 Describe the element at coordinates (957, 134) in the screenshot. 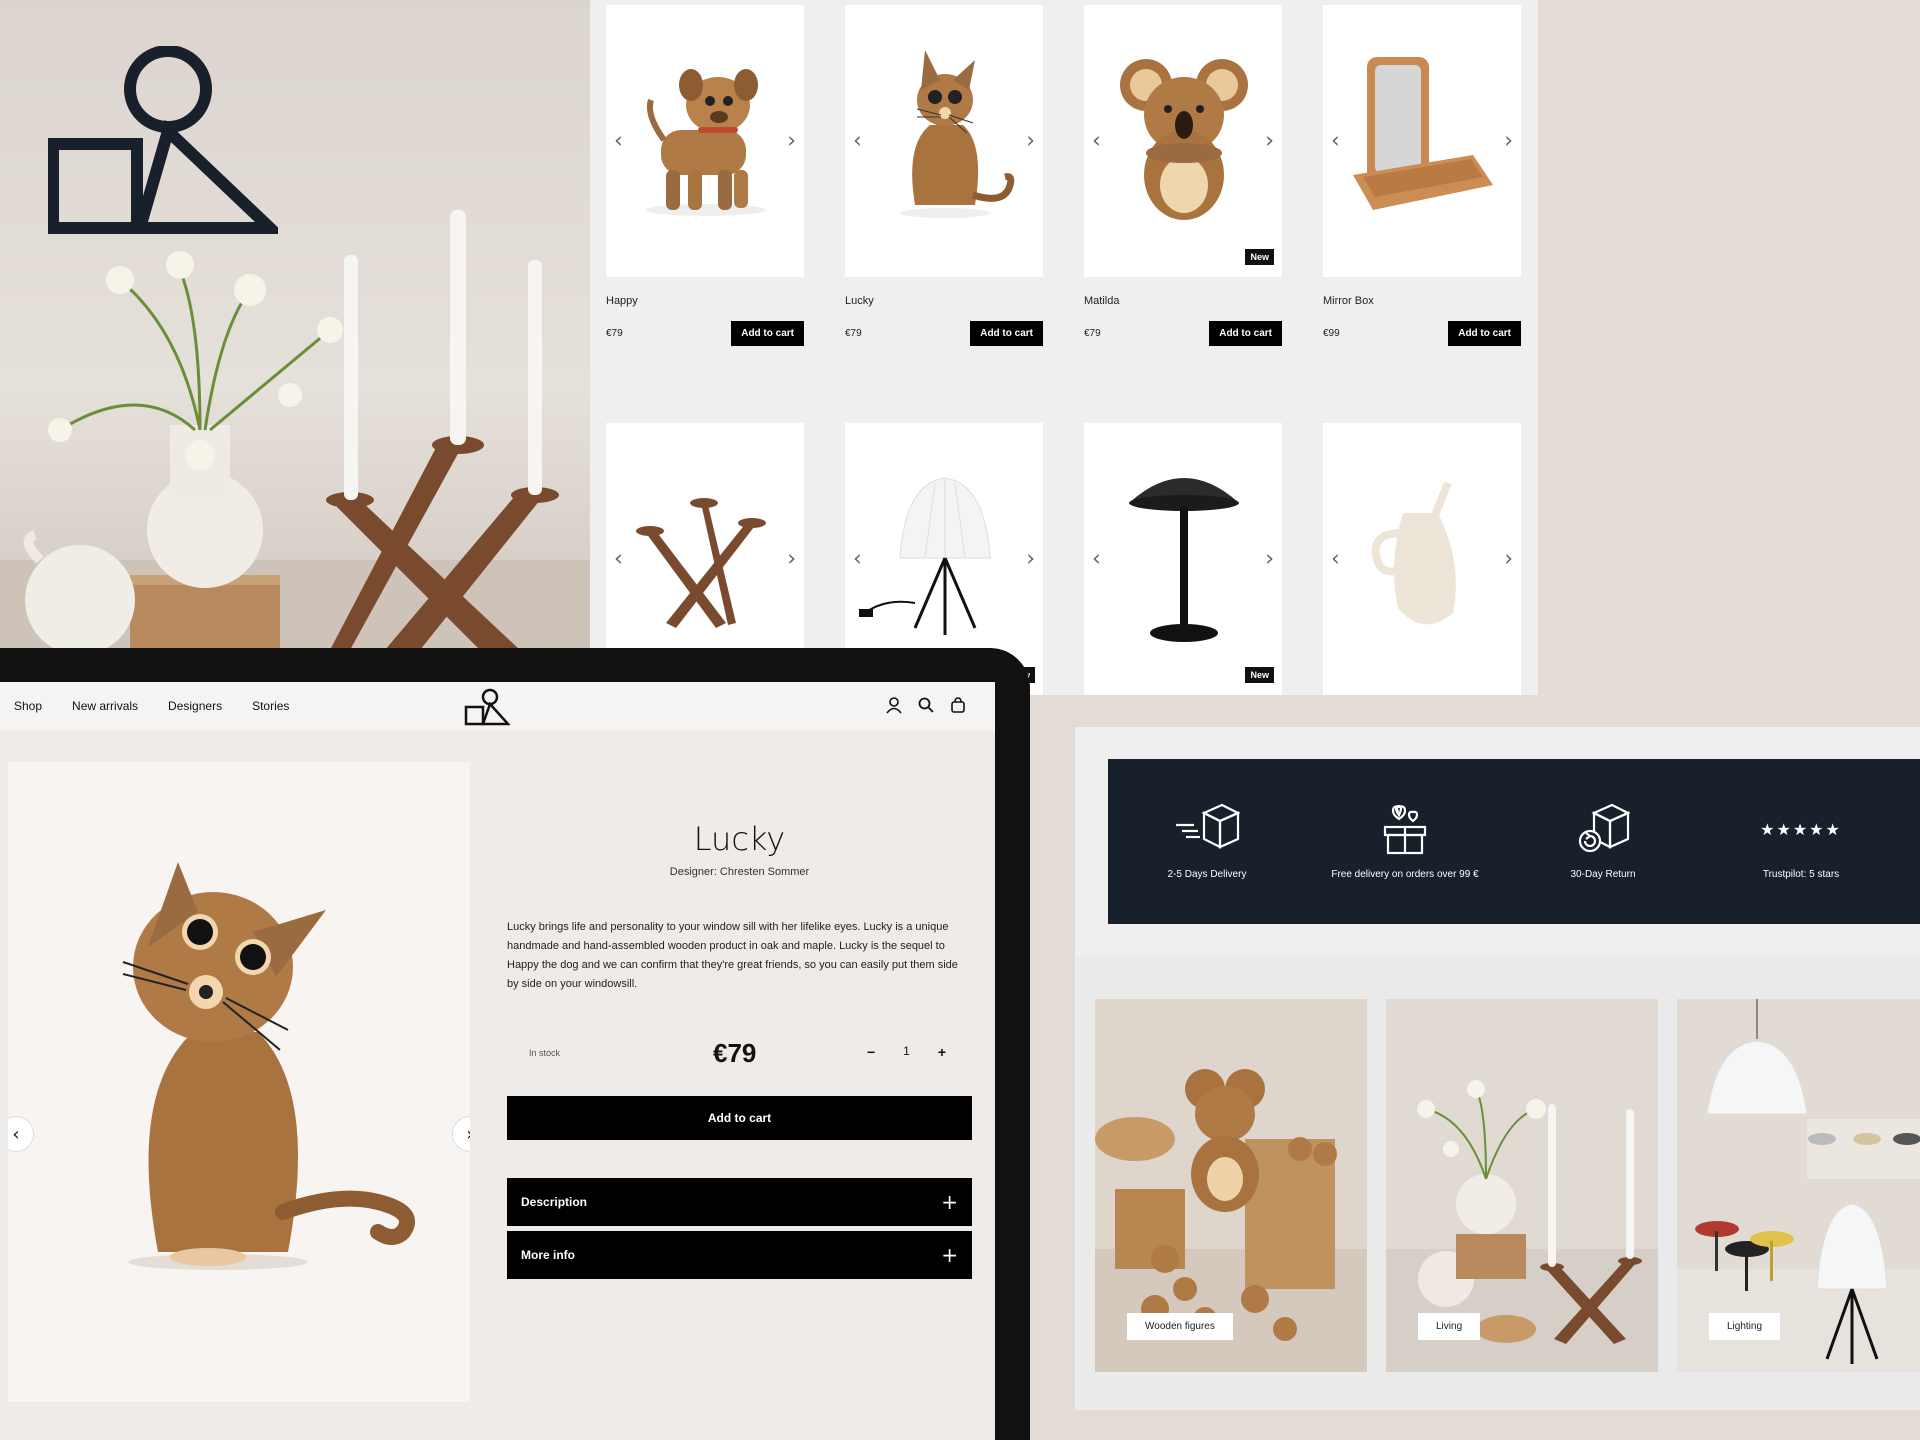

I see `cat-figure-image` at that location.